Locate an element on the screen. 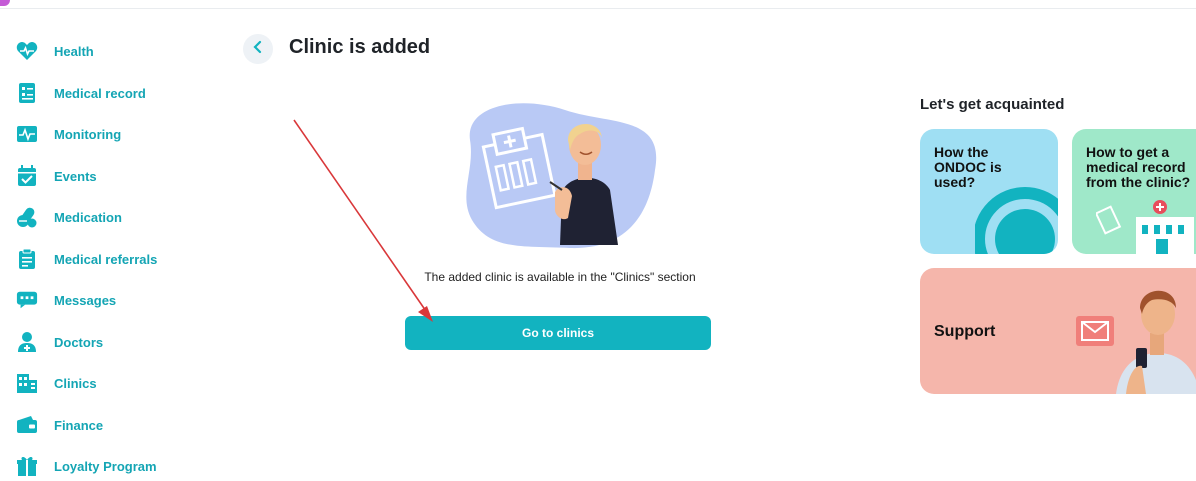 The width and height of the screenshot is (1196, 481). section-title: Let's get acquainted is located at coordinates (992, 104).